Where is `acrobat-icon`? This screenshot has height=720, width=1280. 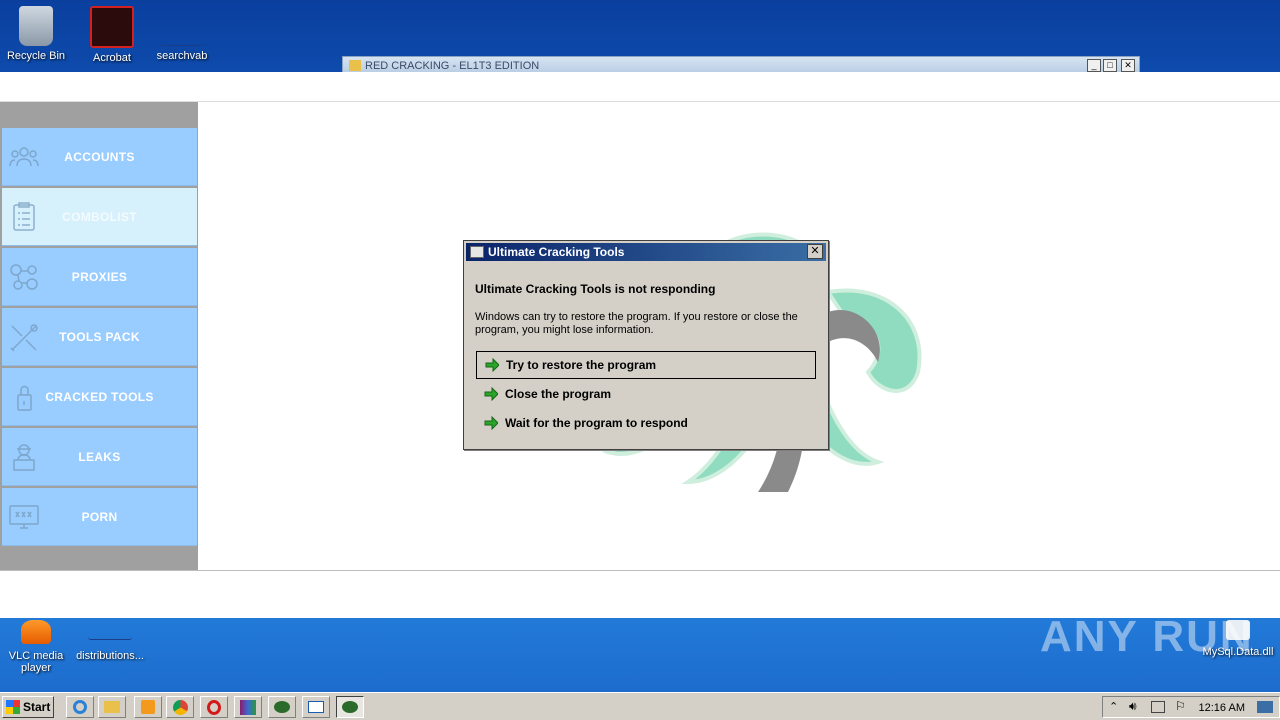 acrobat-icon is located at coordinates (112, 27).